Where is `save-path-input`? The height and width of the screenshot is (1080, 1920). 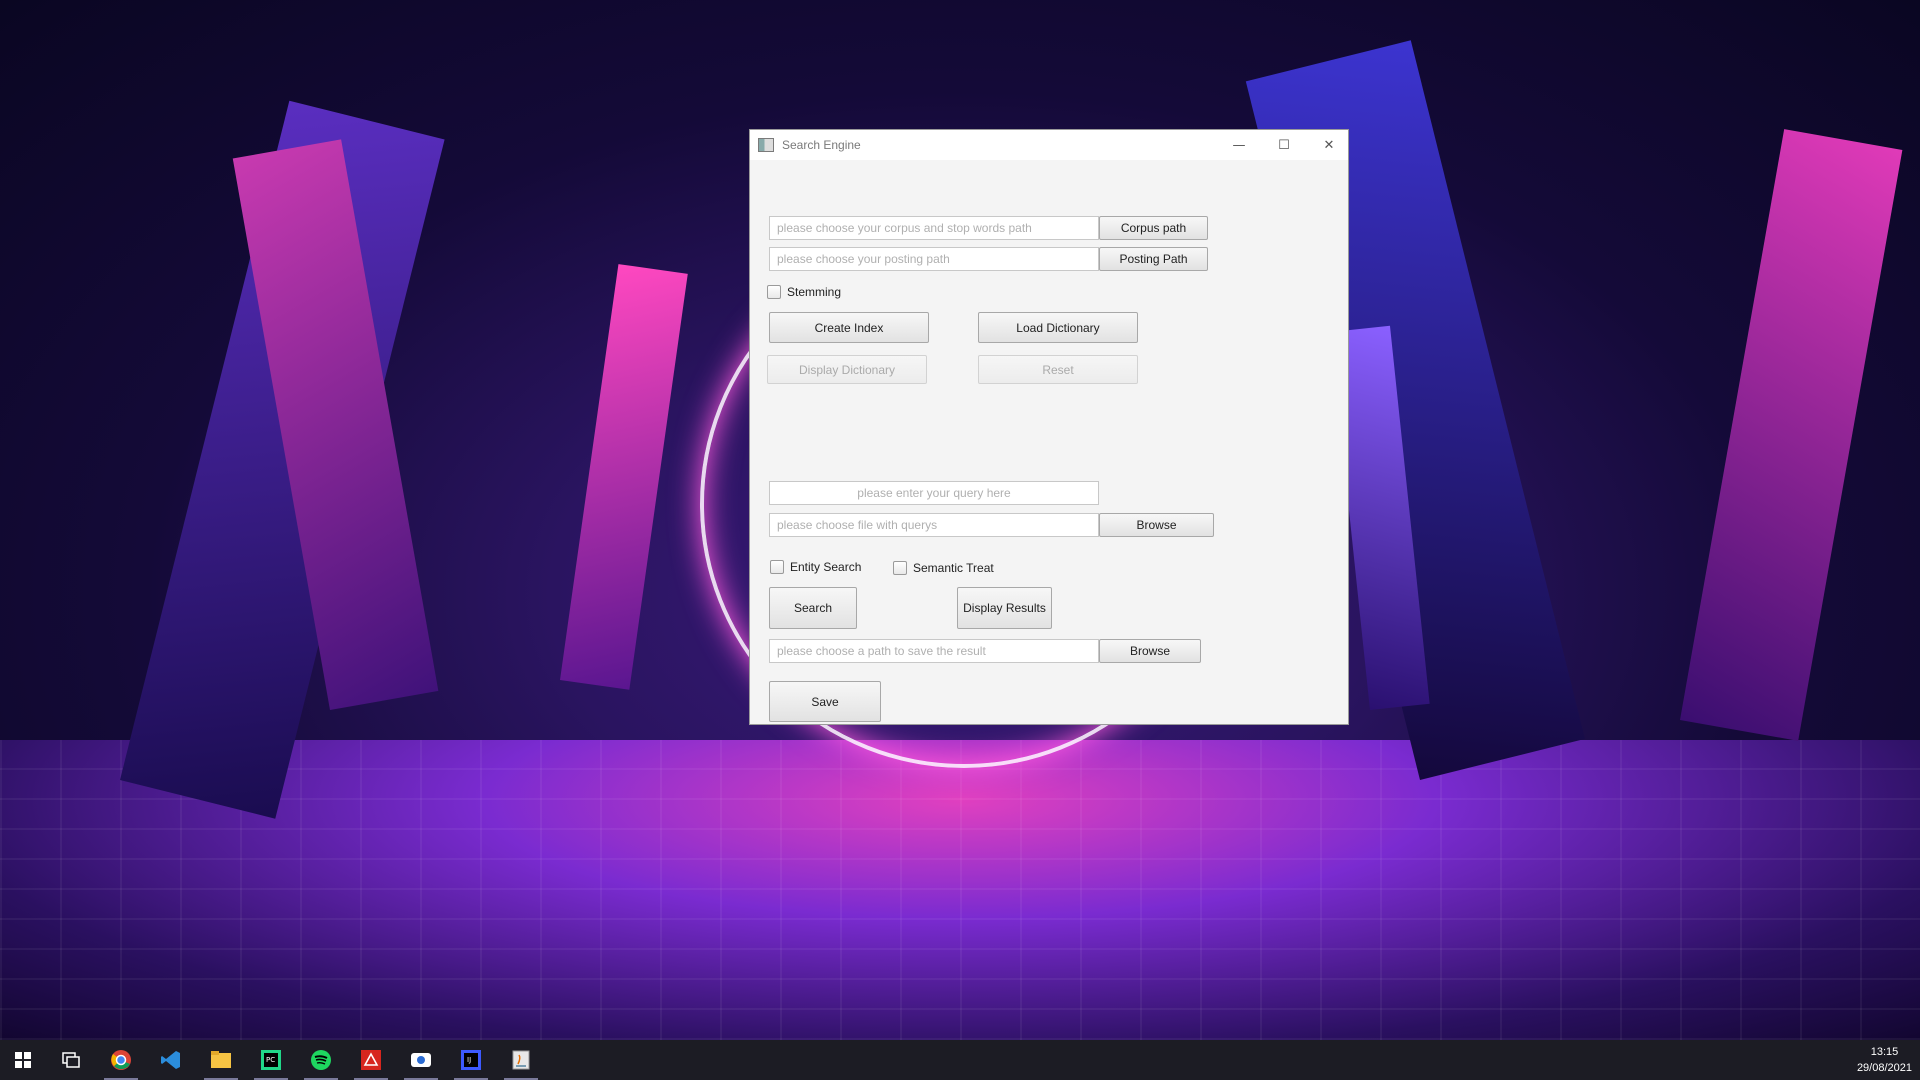
save-path-input is located at coordinates (934, 651).